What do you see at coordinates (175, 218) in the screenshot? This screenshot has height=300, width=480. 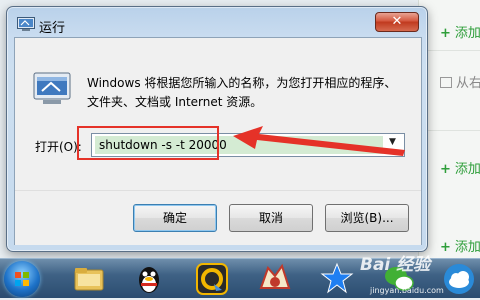 I see `ok-button: 确定` at bounding box center [175, 218].